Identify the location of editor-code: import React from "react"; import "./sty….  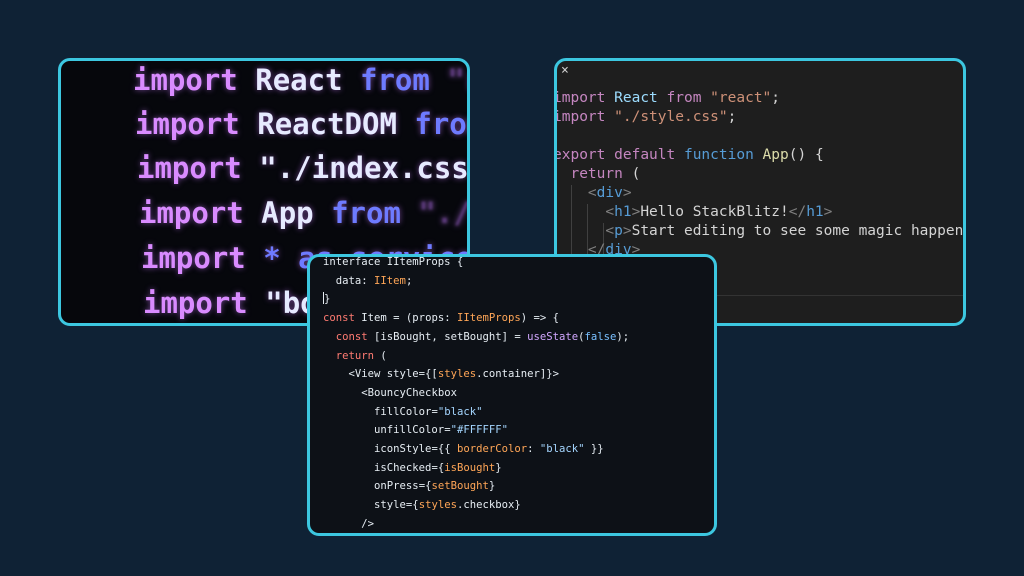
(759, 174).